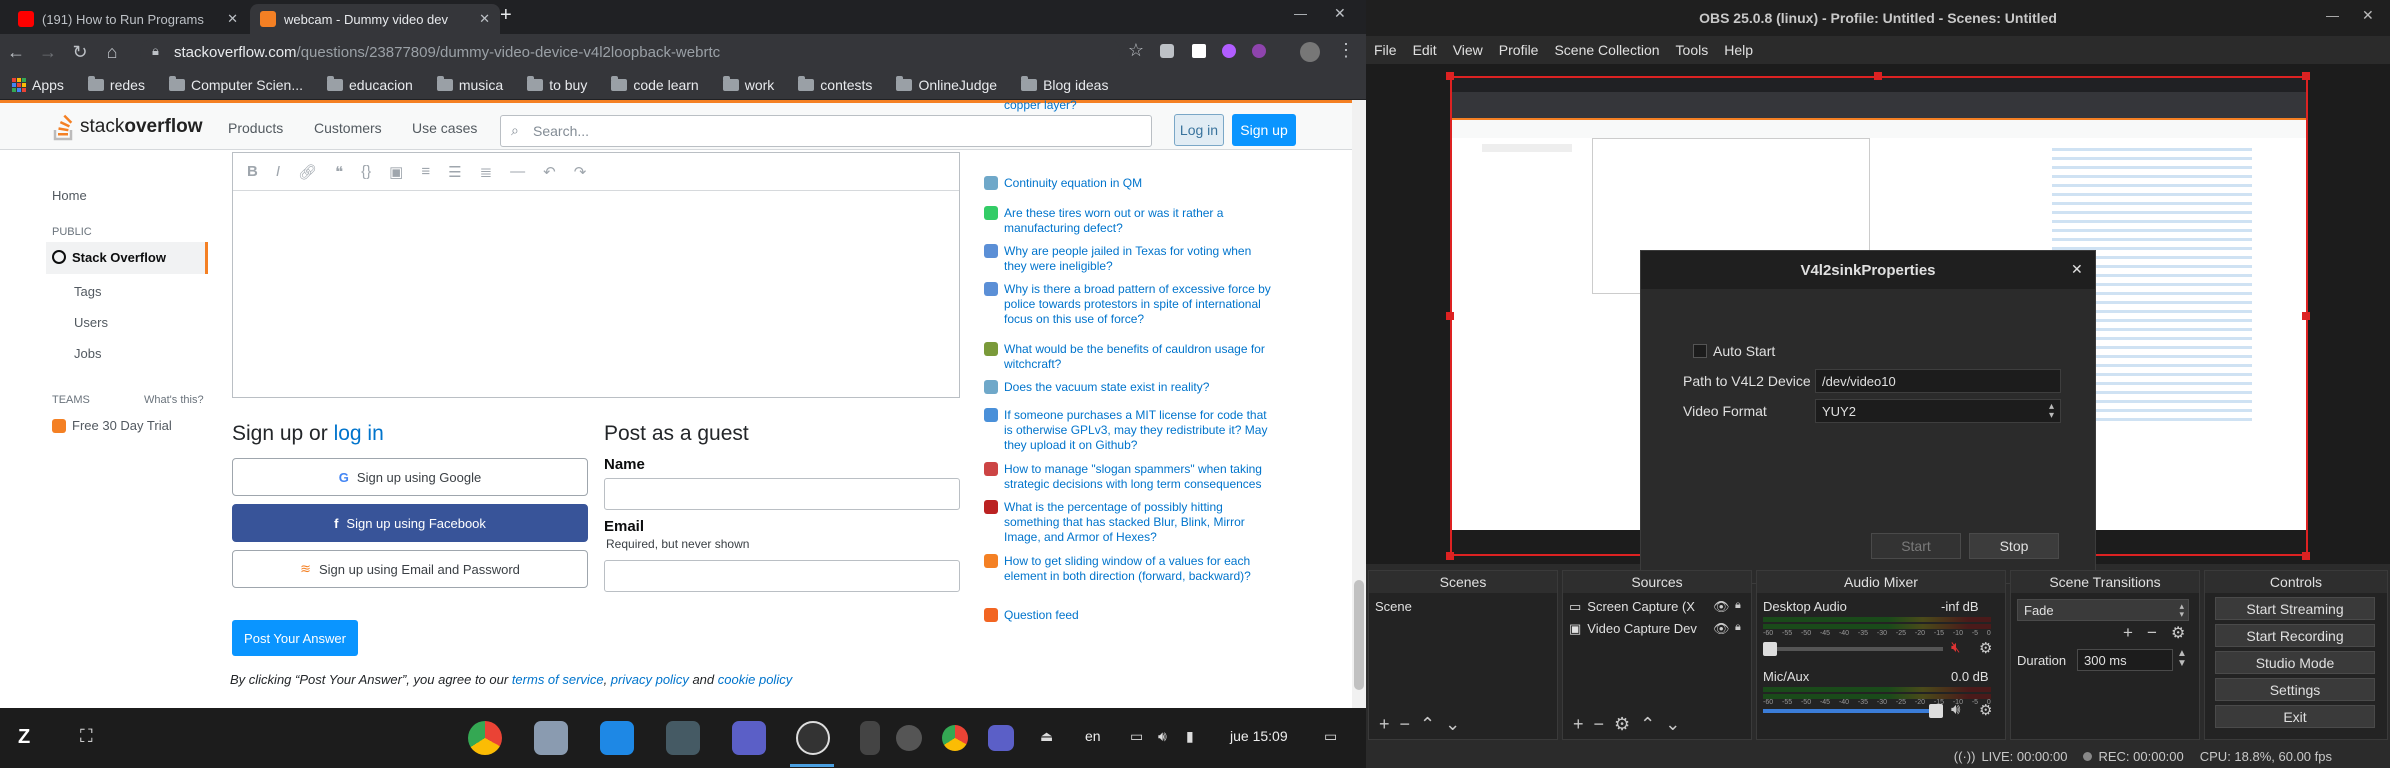  What do you see at coordinates (2295, 635) in the screenshot?
I see `start-recording-button: Start Recording` at bounding box center [2295, 635].